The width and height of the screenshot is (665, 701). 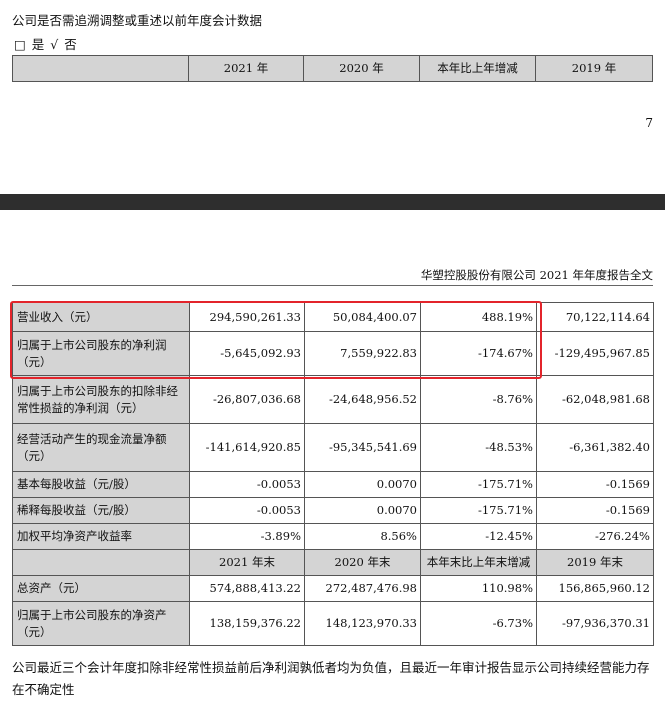 What do you see at coordinates (101, 447) in the screenshot?
I see `row-label: 经营活动产生的现金流量净额（元）` at bounding box center [101, 447].